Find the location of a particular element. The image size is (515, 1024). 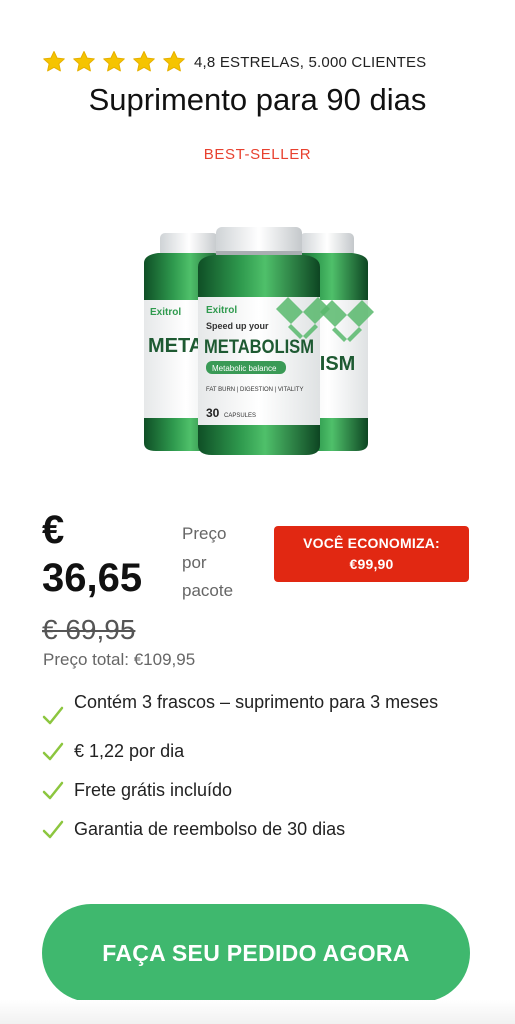

best-seller-badge: BEST-SELLER is located at coordinates (257, 154).